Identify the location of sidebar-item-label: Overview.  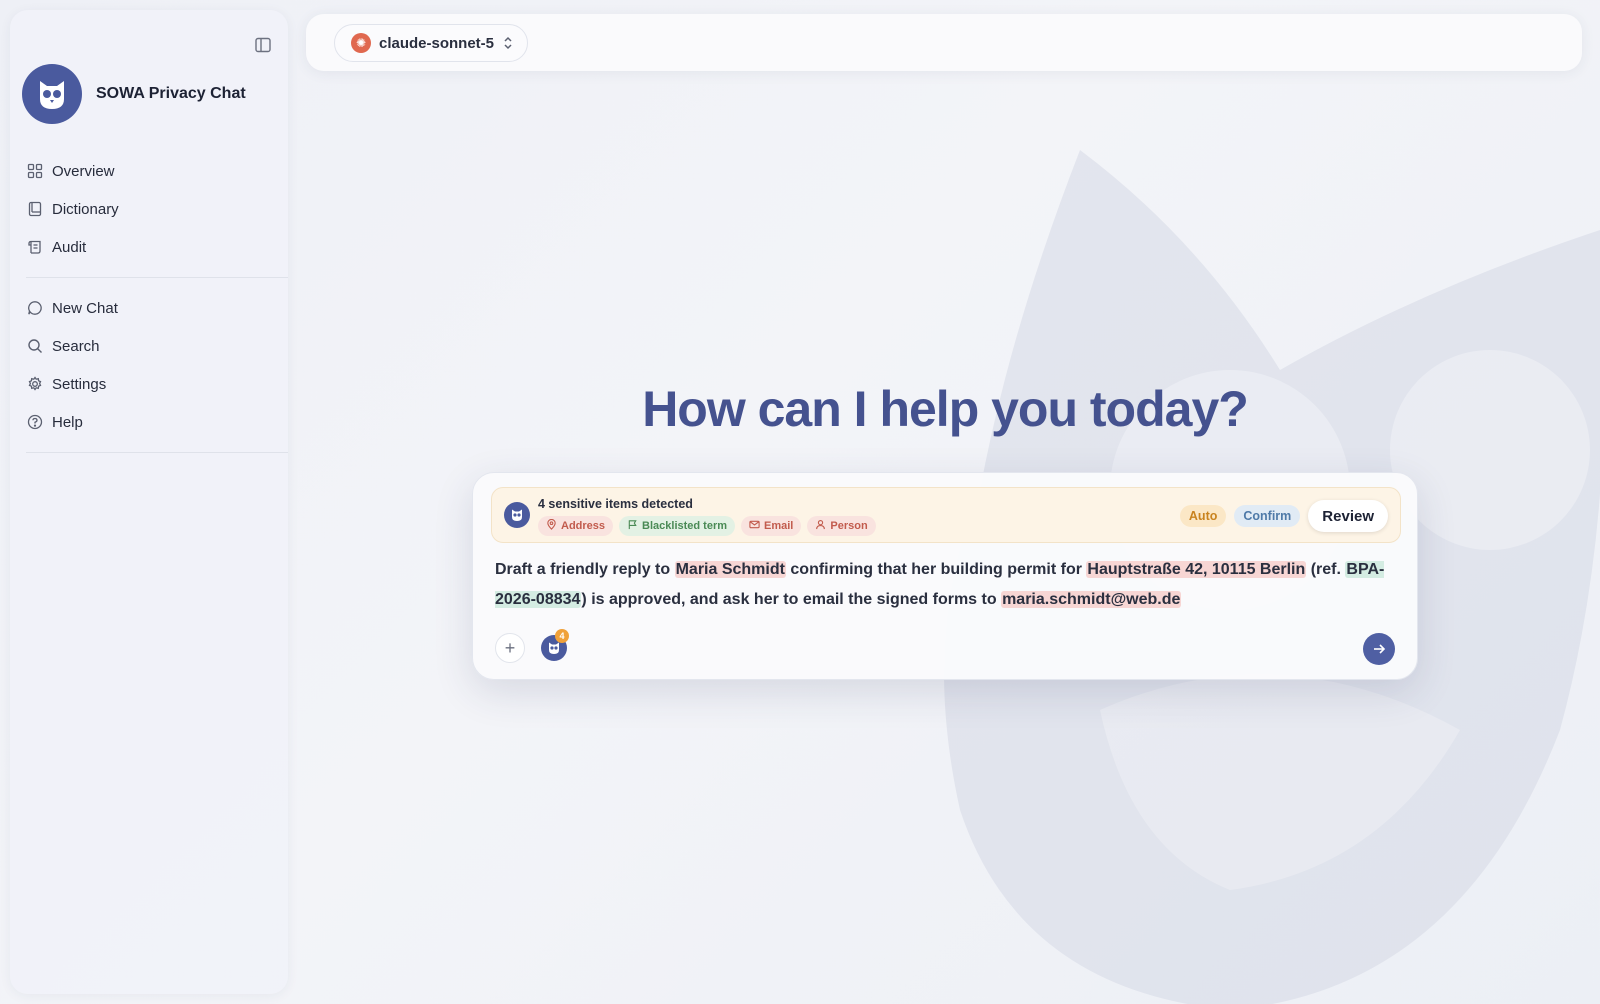
(83, 171).